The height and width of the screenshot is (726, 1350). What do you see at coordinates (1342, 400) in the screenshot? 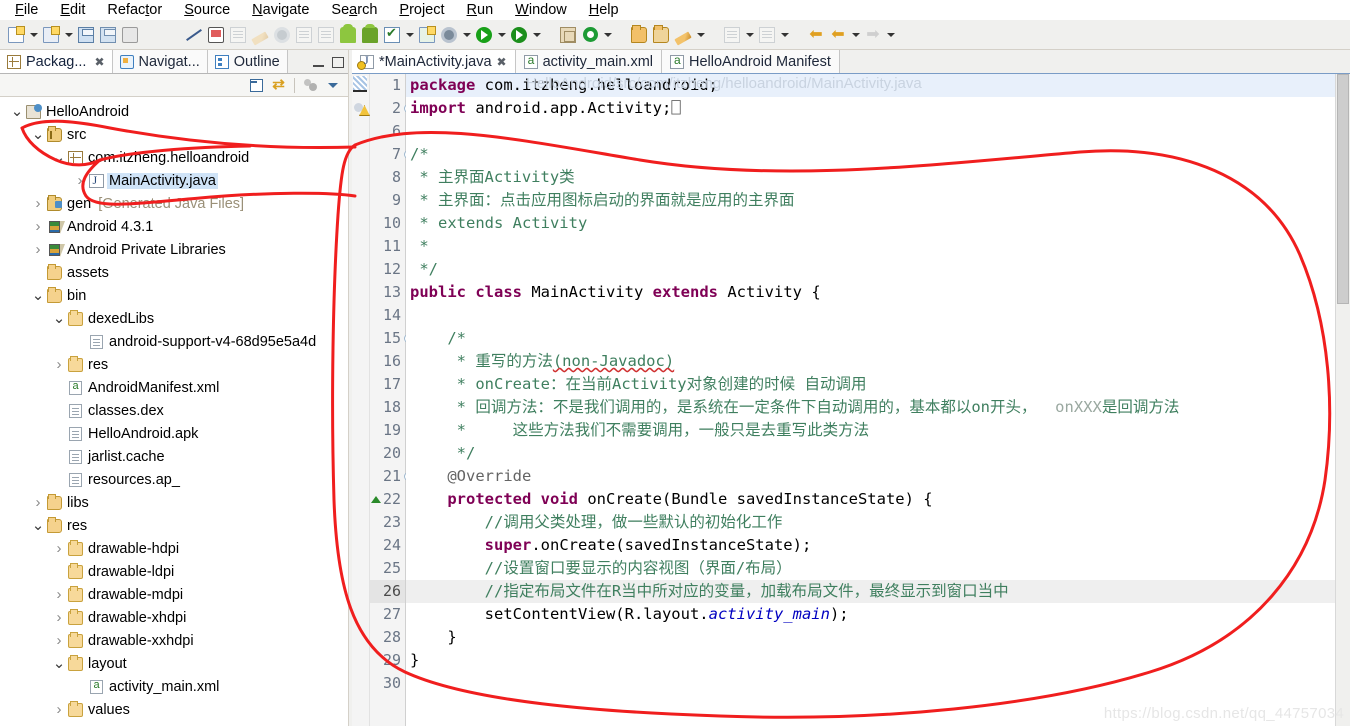
I see `editor-vertical-scrollbar` at bounding box center [1342, 400].